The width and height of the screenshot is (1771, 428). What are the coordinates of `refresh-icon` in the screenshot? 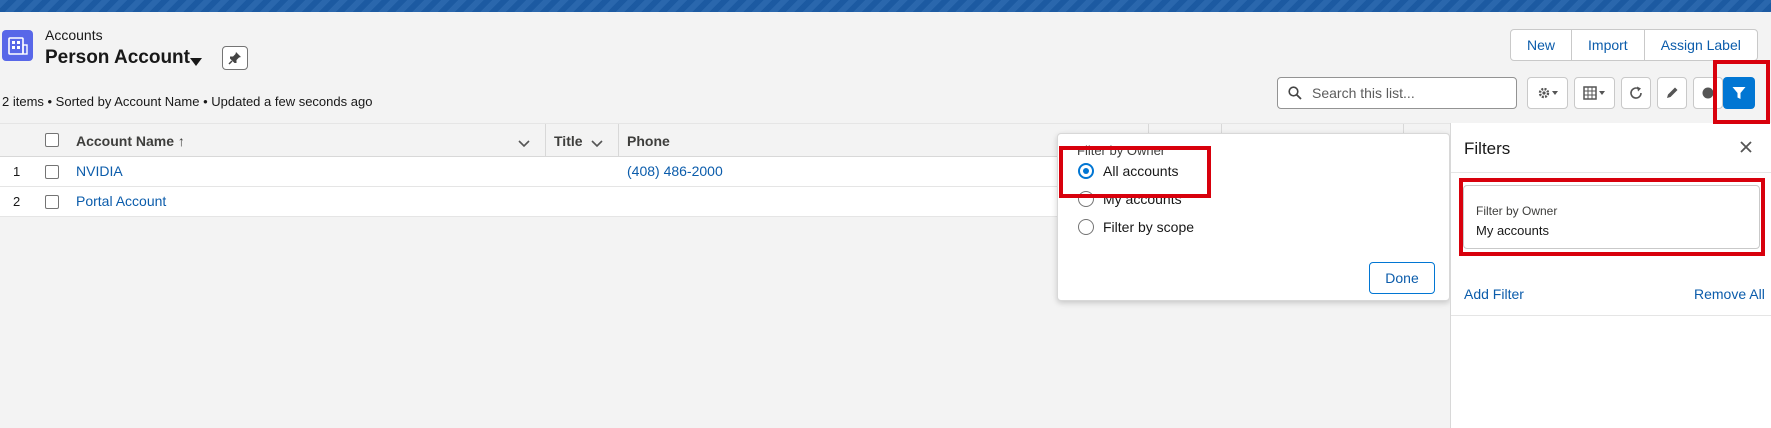 It's located at (1636, 92).